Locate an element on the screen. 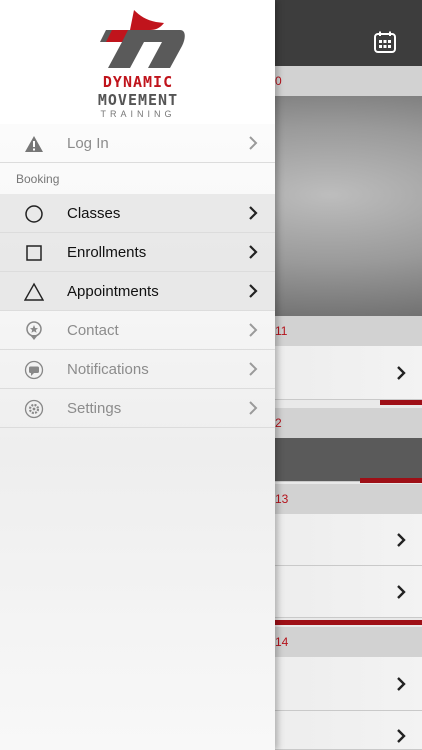 The height and width of the screenshot is (750, 422). logo-line-training: TRAINING is located at coordinates (138, 114).